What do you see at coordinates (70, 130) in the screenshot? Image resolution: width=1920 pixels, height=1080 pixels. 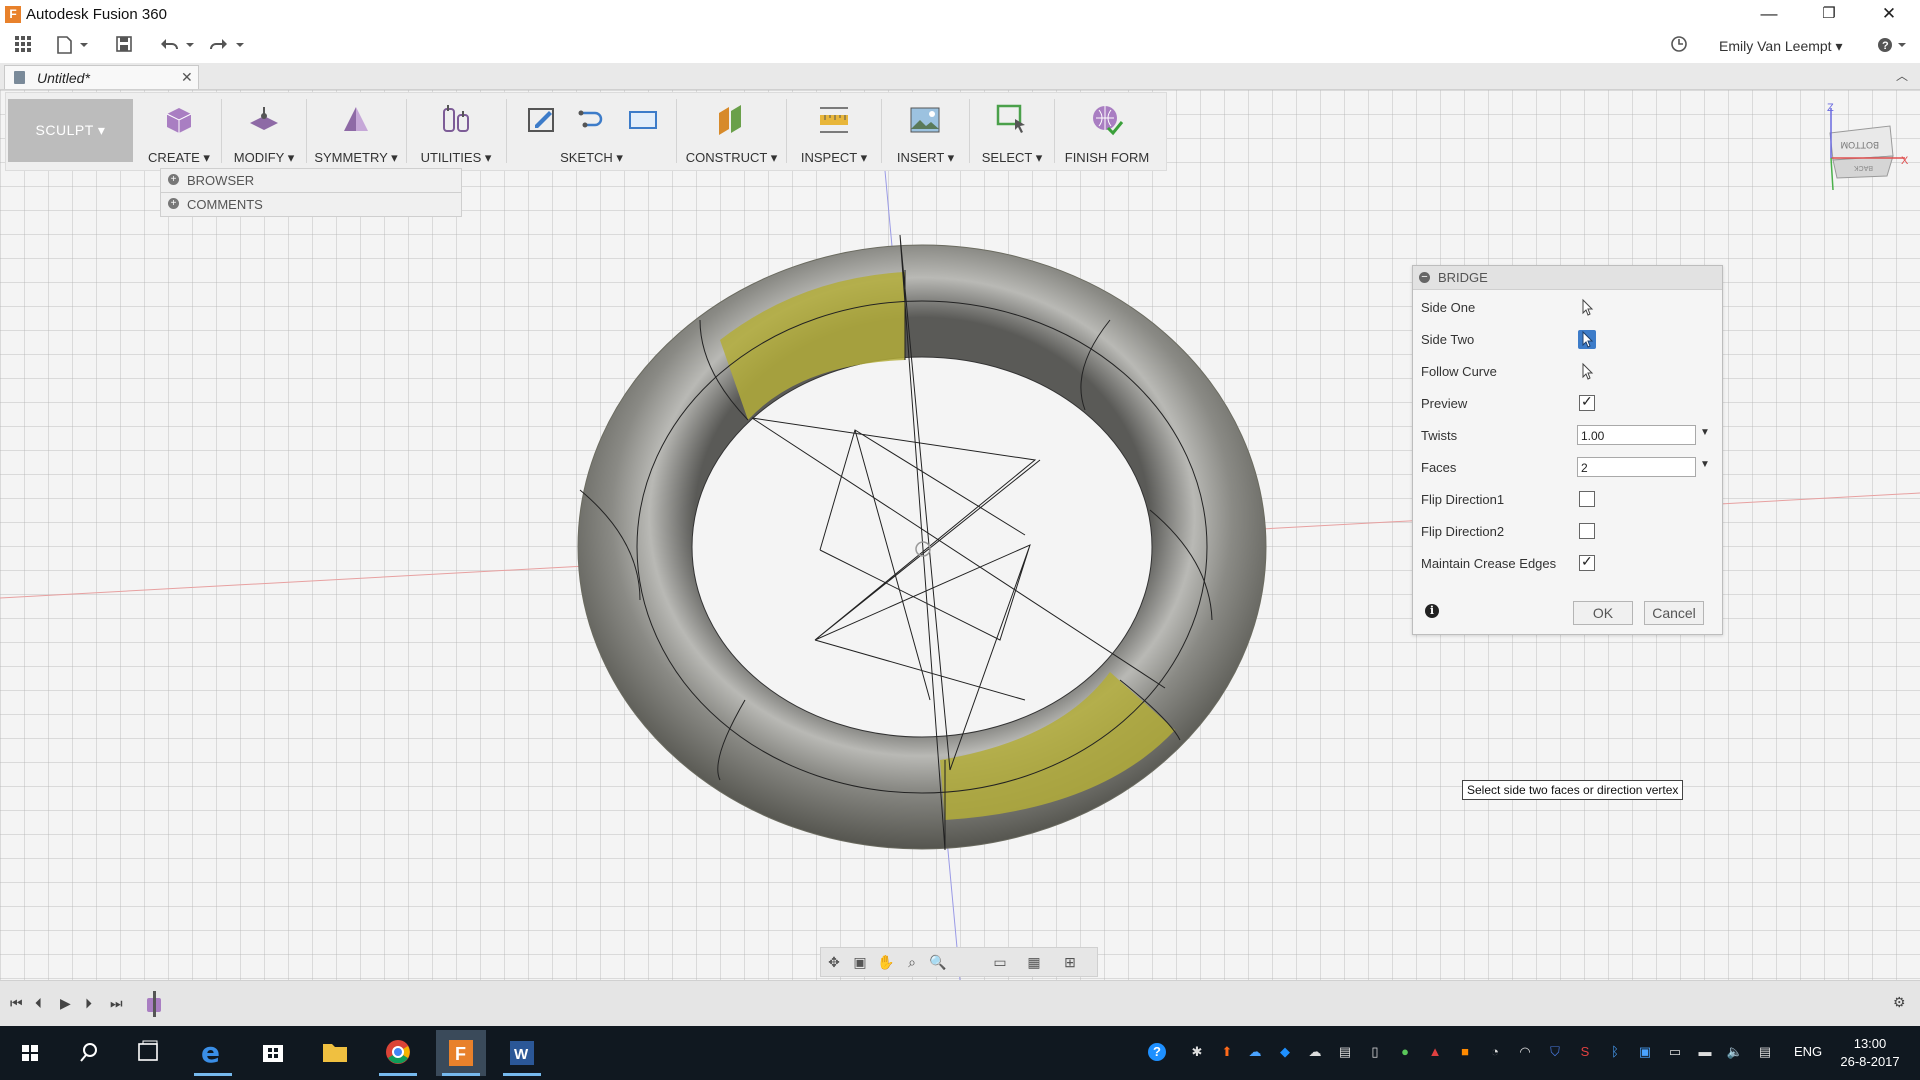 I see `workspace-switcher: SCULPT ▾` at bounding box center [70, 130].